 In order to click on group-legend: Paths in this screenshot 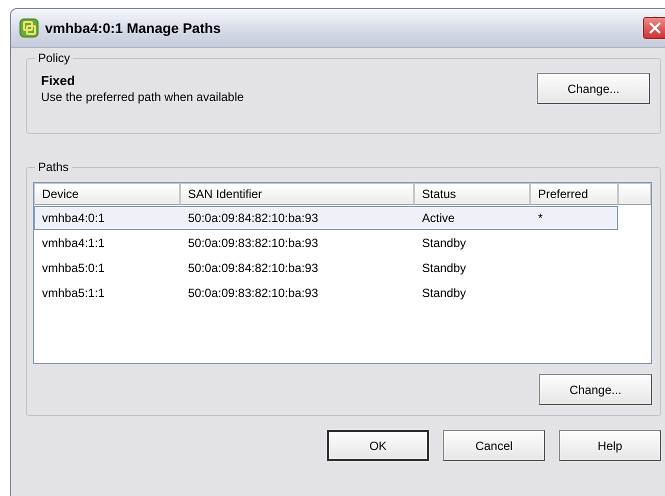, I will do `click(53, 167)`.